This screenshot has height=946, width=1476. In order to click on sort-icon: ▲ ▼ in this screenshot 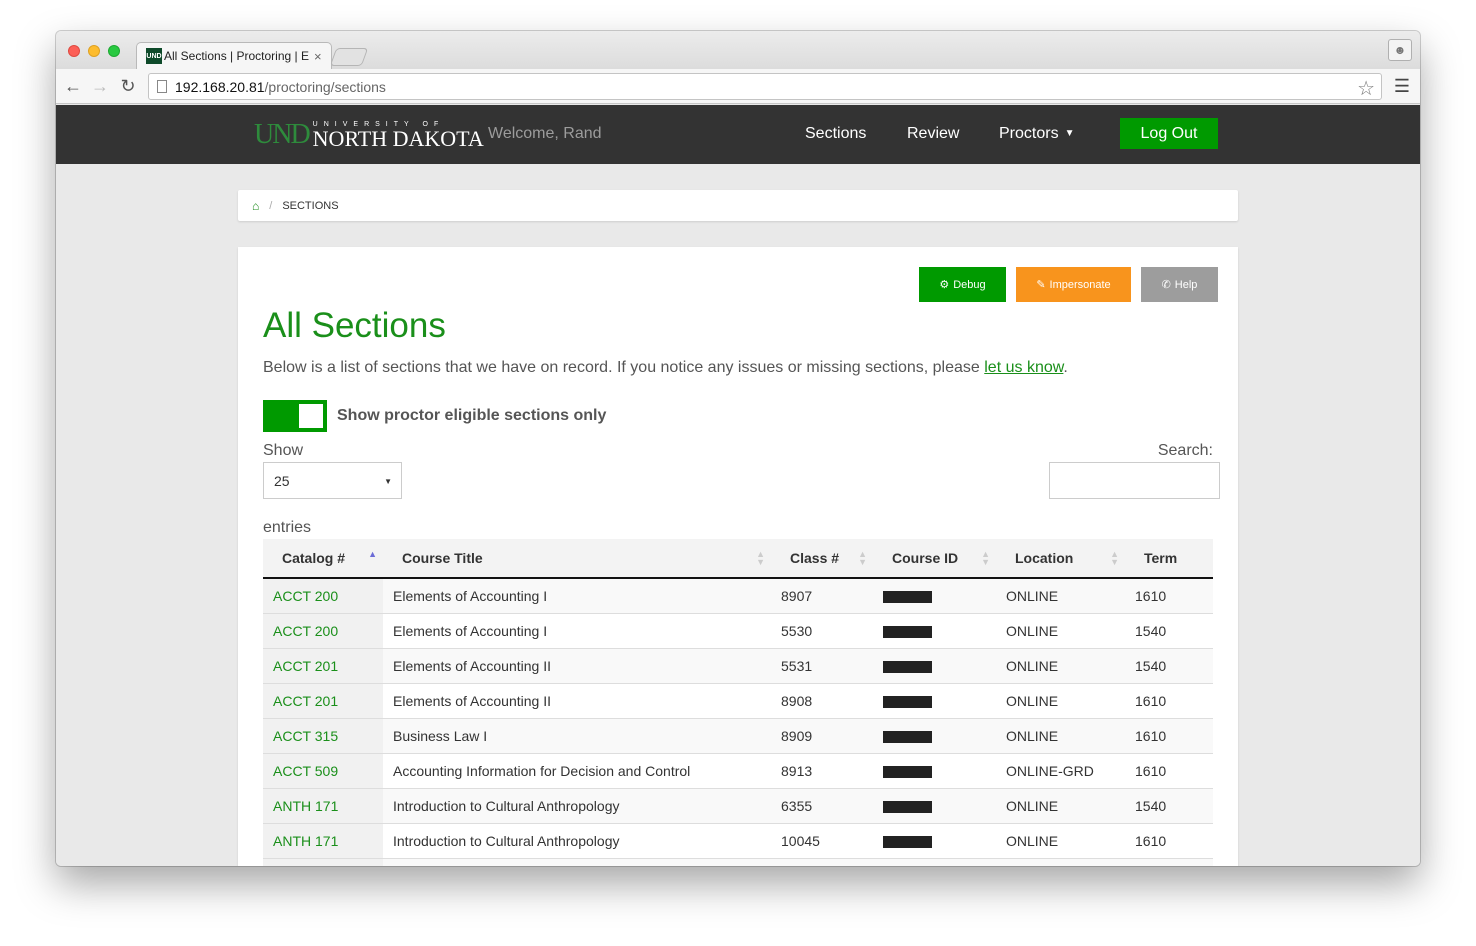, I will do `click(1114, 558)`.